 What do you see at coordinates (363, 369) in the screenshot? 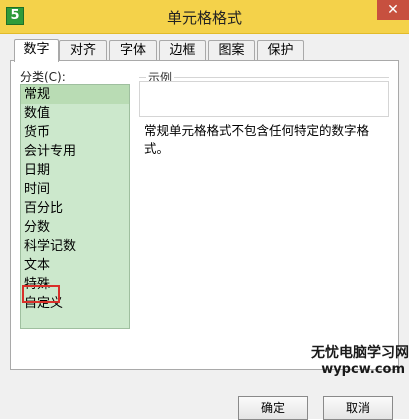
I see `watermark-url: wypcw.com` at bounding box center [363, 369].